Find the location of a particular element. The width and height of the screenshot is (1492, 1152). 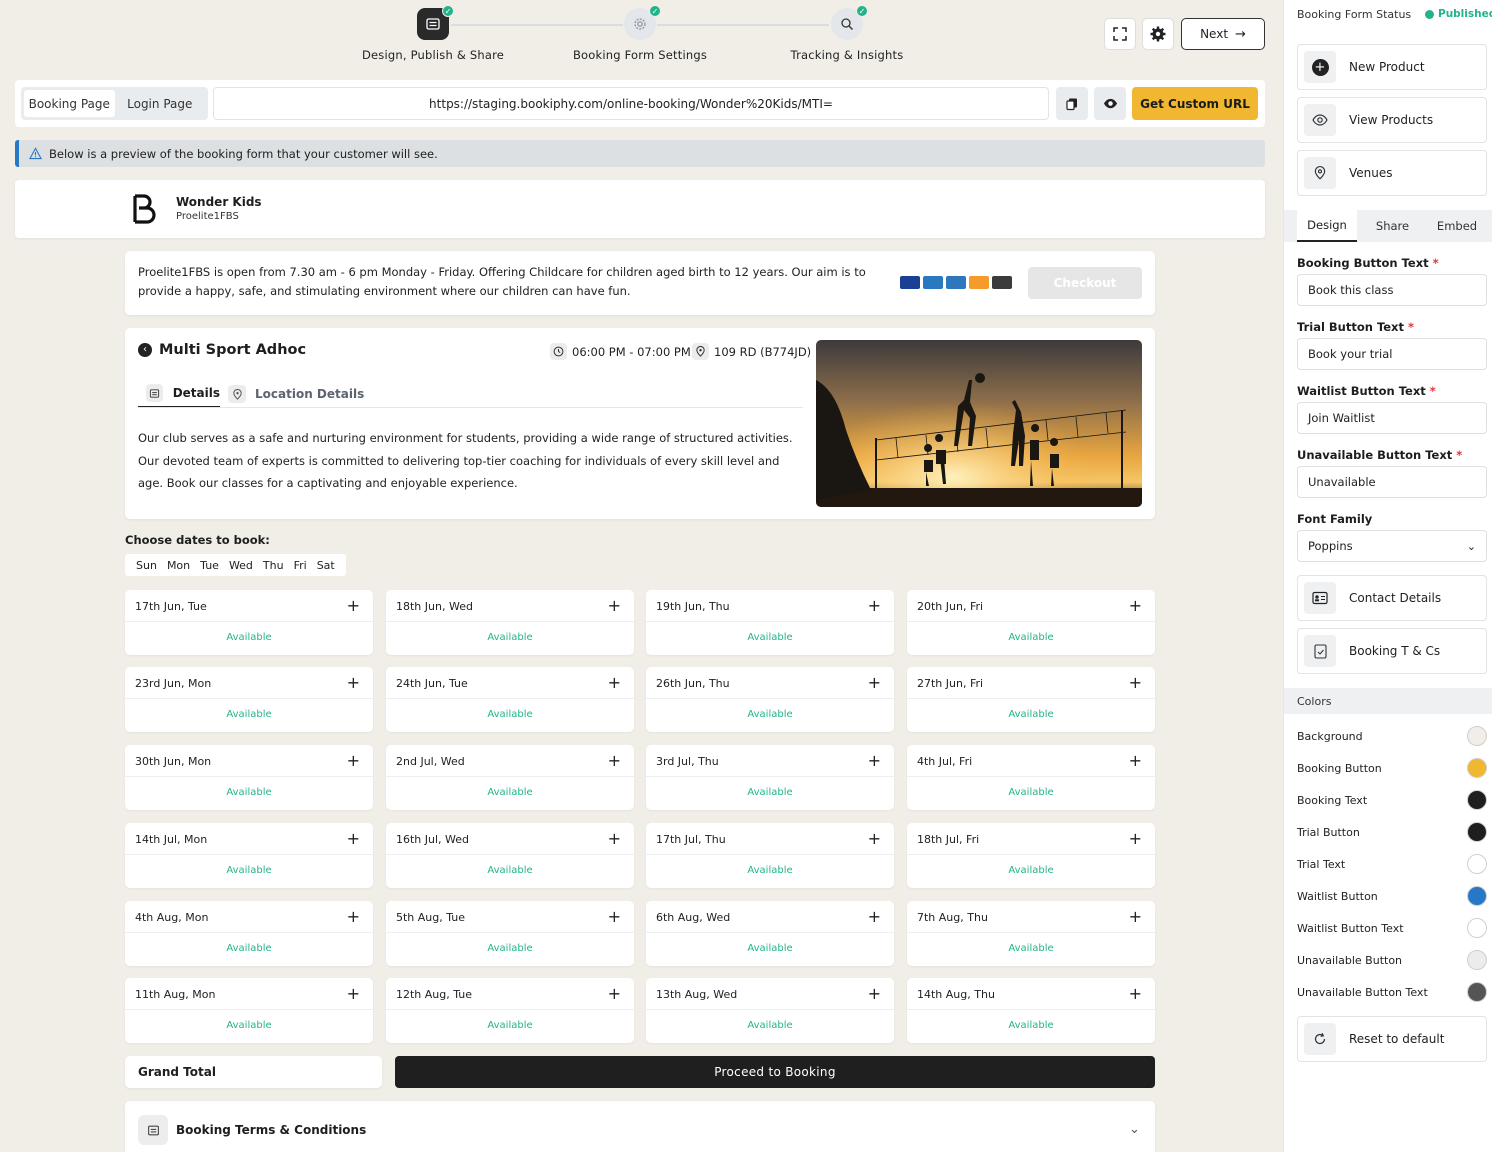

view-products-button: View Products is located at coordinates (1392, 120).